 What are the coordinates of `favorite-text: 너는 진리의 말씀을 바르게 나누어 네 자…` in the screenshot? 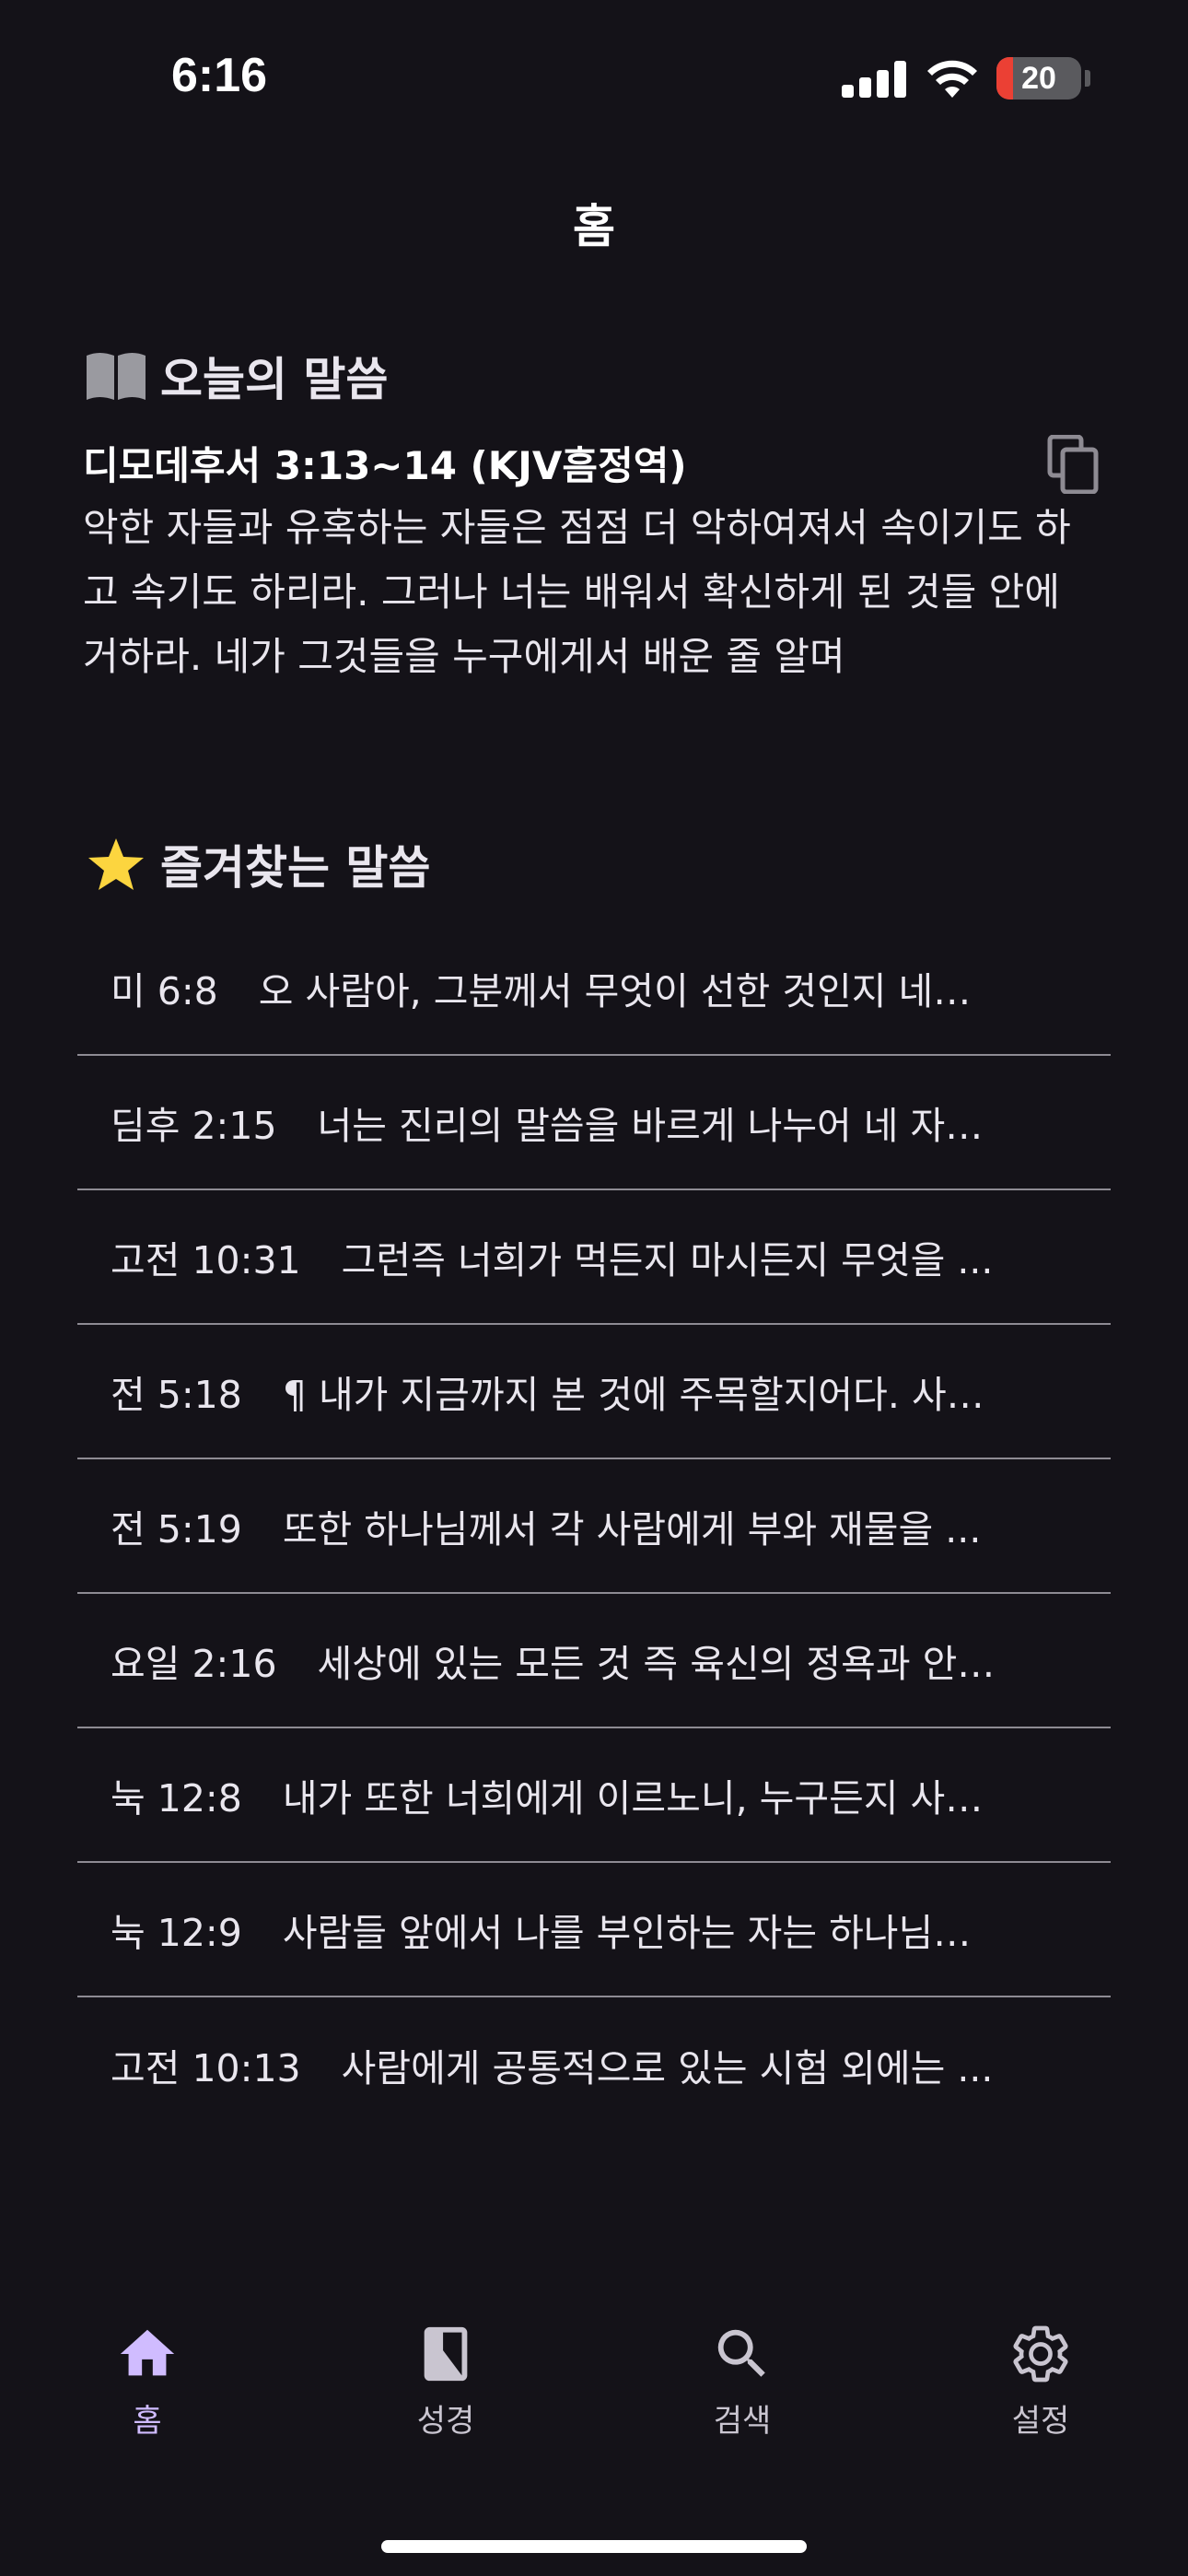 It's located at (650, 1126).